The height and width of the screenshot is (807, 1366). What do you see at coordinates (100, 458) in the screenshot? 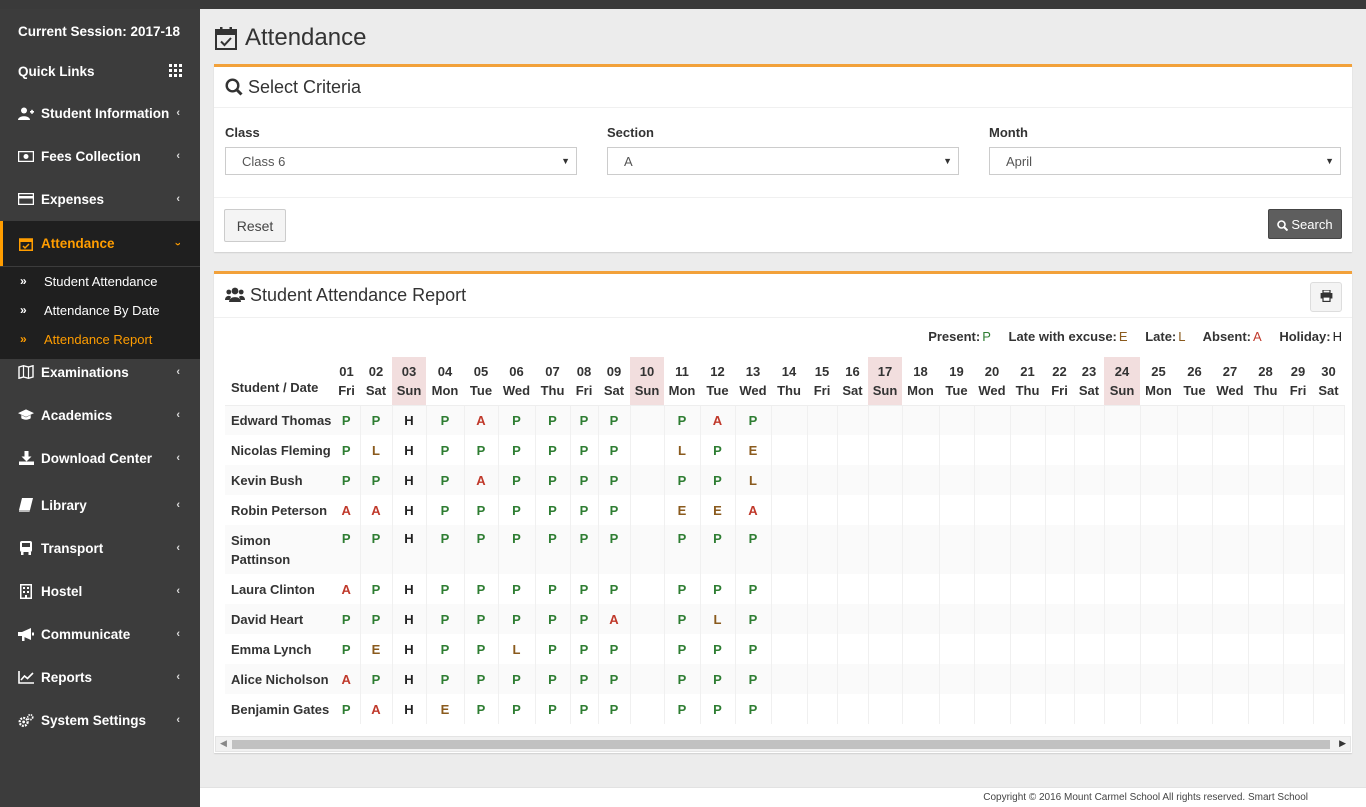
I see `sidebar-item-download-center: Download Center ‹` at bounding box center [100, 458].